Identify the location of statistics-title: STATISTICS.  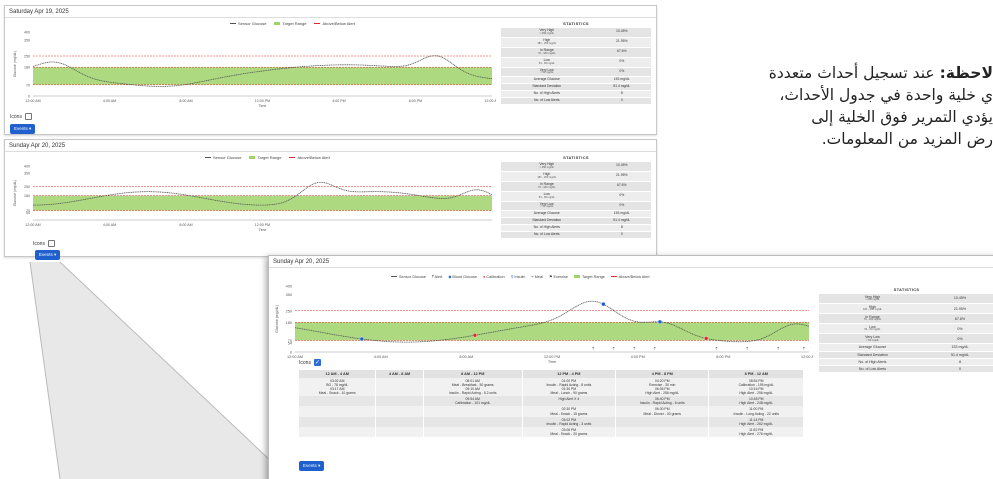
(906, 289).